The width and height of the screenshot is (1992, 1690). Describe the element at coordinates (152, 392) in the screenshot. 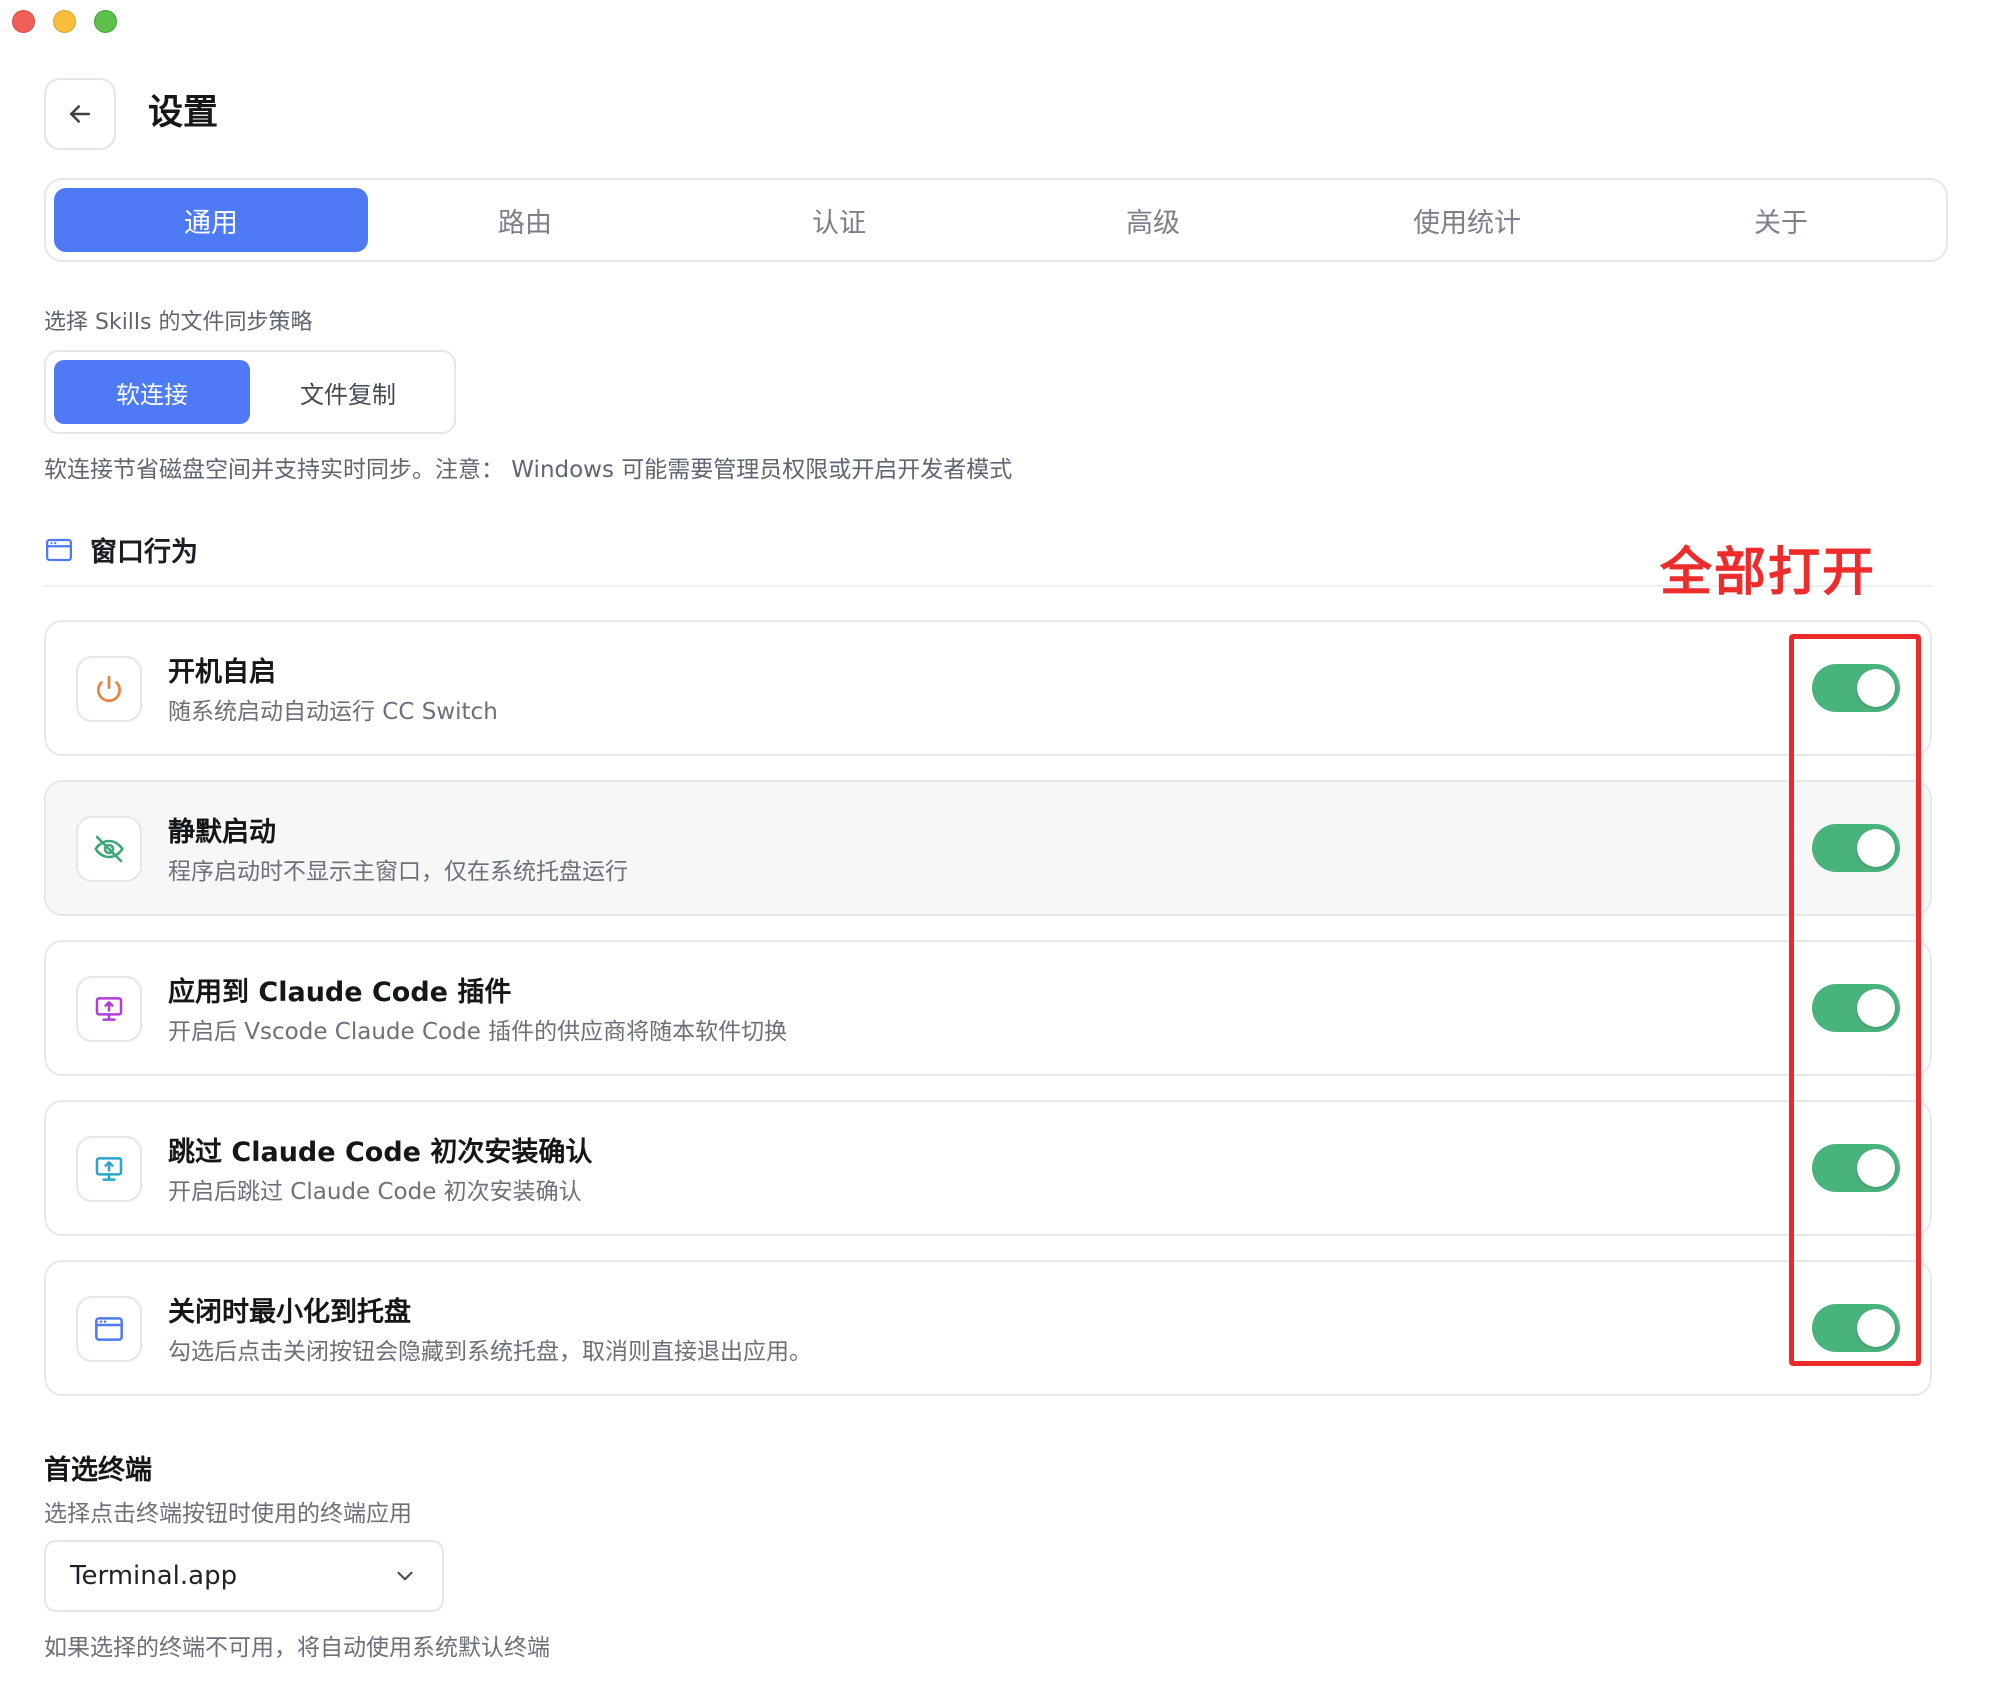

I see `symlink-option: 软连接` at that location.